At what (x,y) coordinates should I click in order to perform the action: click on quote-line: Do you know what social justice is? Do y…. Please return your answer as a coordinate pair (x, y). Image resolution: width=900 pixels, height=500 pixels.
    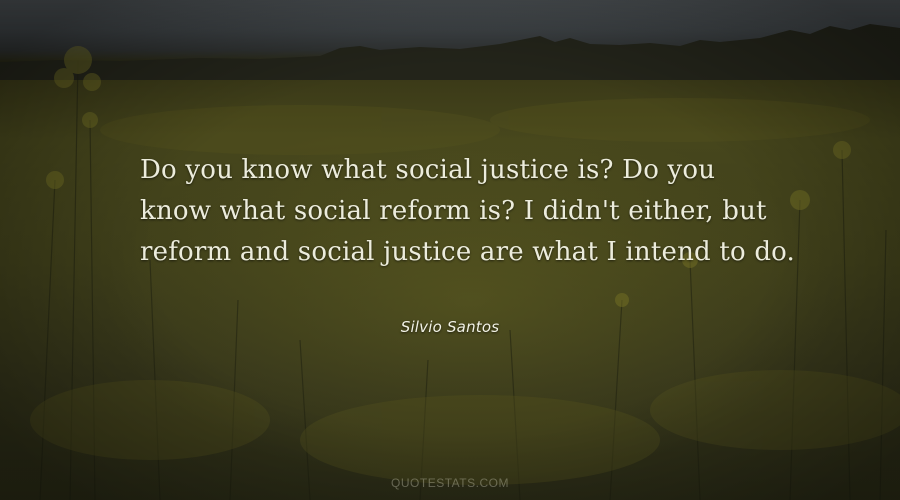
    Looking at the image, I should click on (428, 170).